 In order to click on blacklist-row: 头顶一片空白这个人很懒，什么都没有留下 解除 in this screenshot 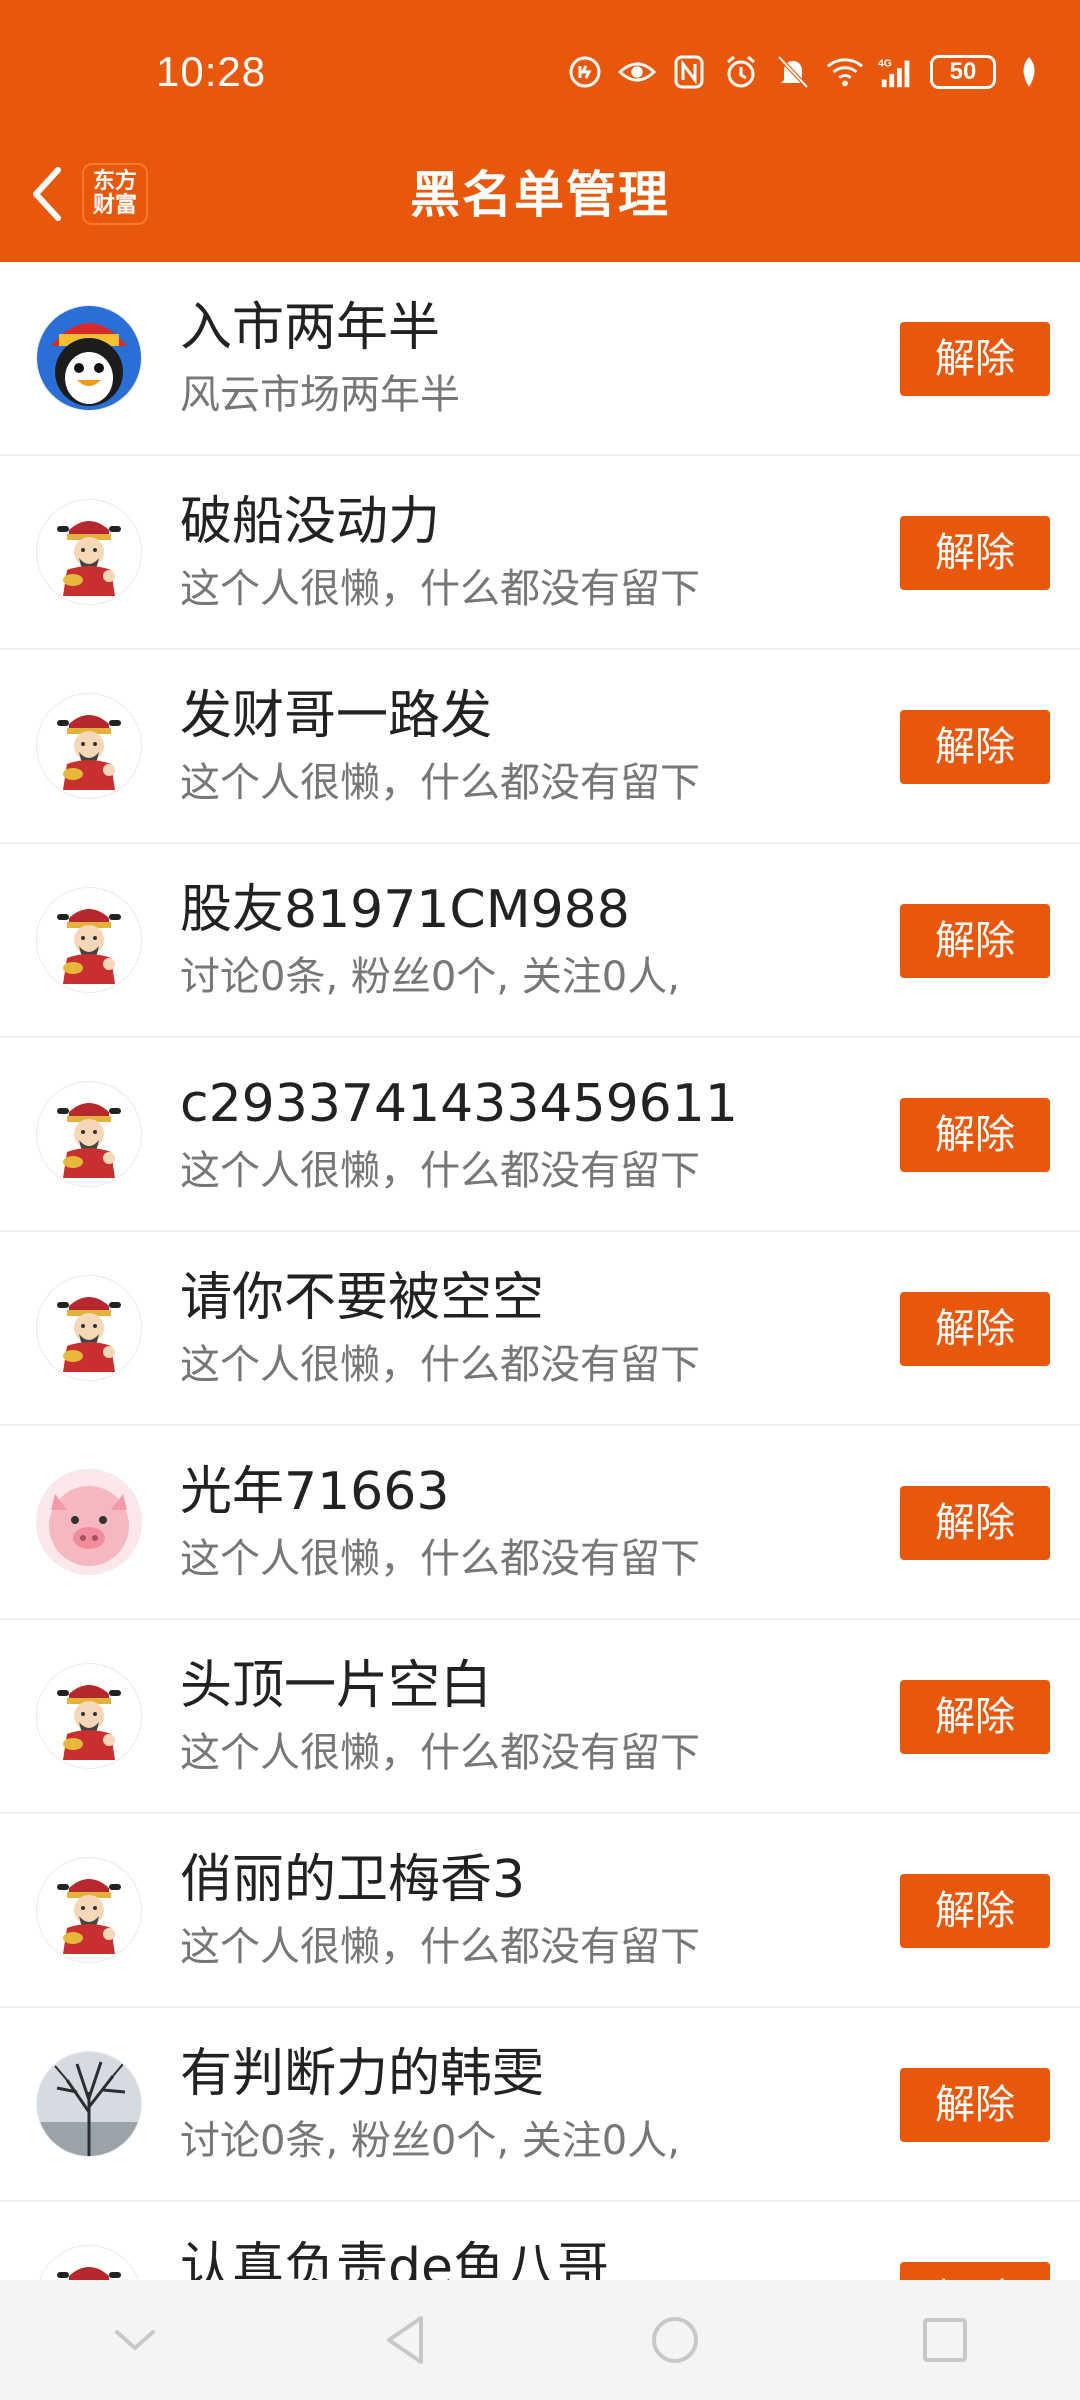, I will do `click(540, 1717)`.